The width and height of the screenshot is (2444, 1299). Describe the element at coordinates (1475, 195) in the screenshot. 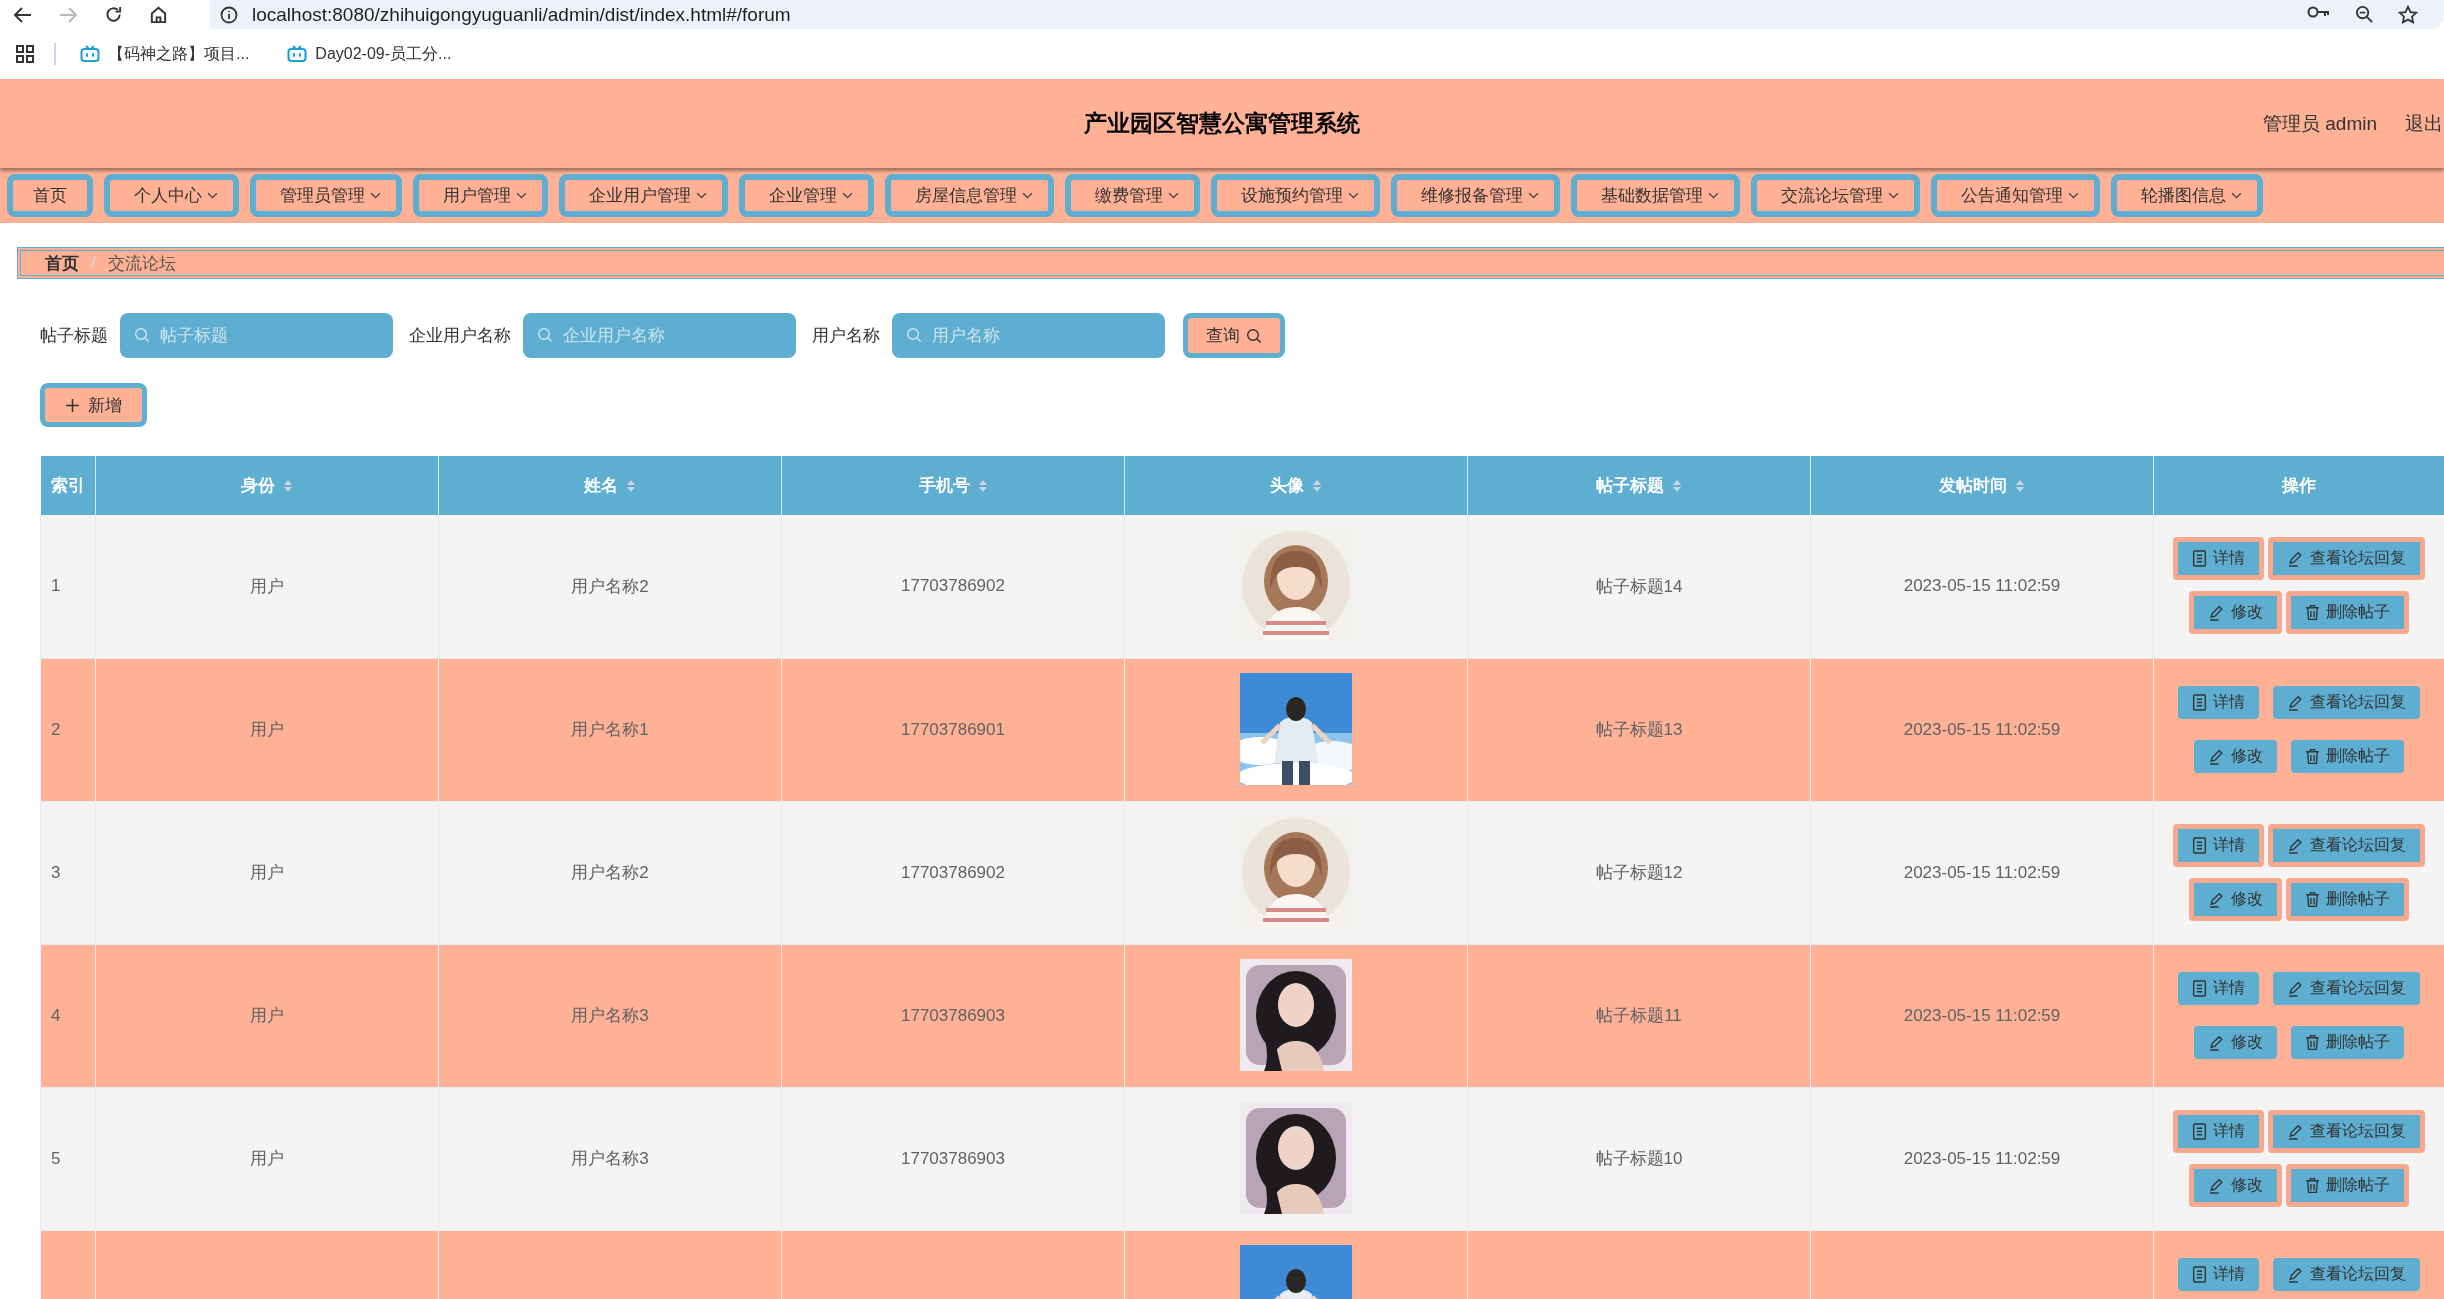

I see `nav-menu-item: 维修报备管理` at that location.